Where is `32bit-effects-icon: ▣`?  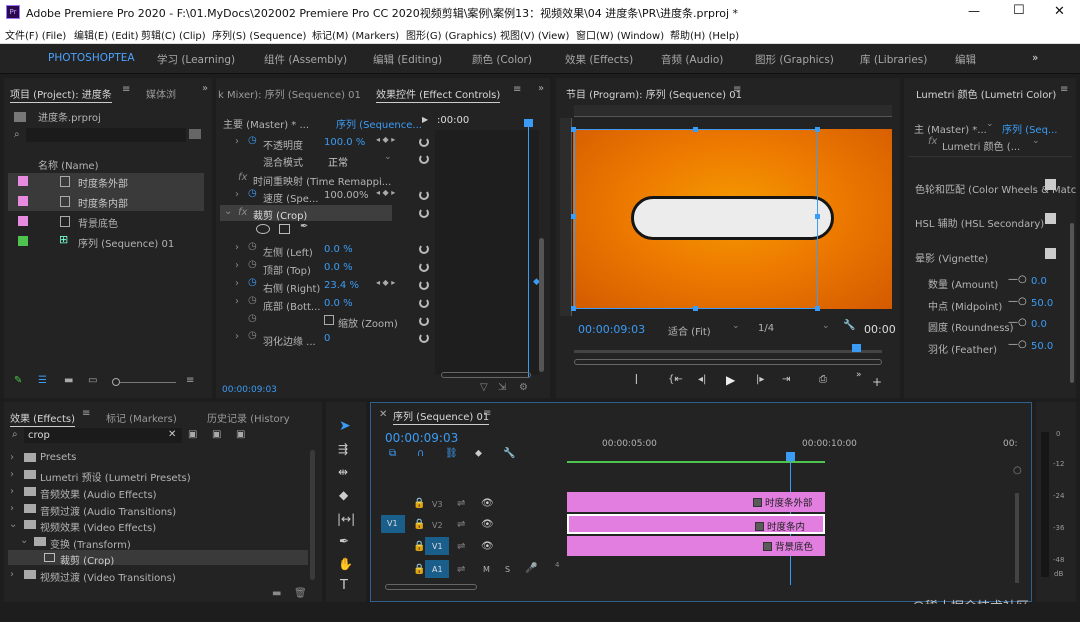
32bit-effects-icon: ▣ is located at coordinates (216, 434).